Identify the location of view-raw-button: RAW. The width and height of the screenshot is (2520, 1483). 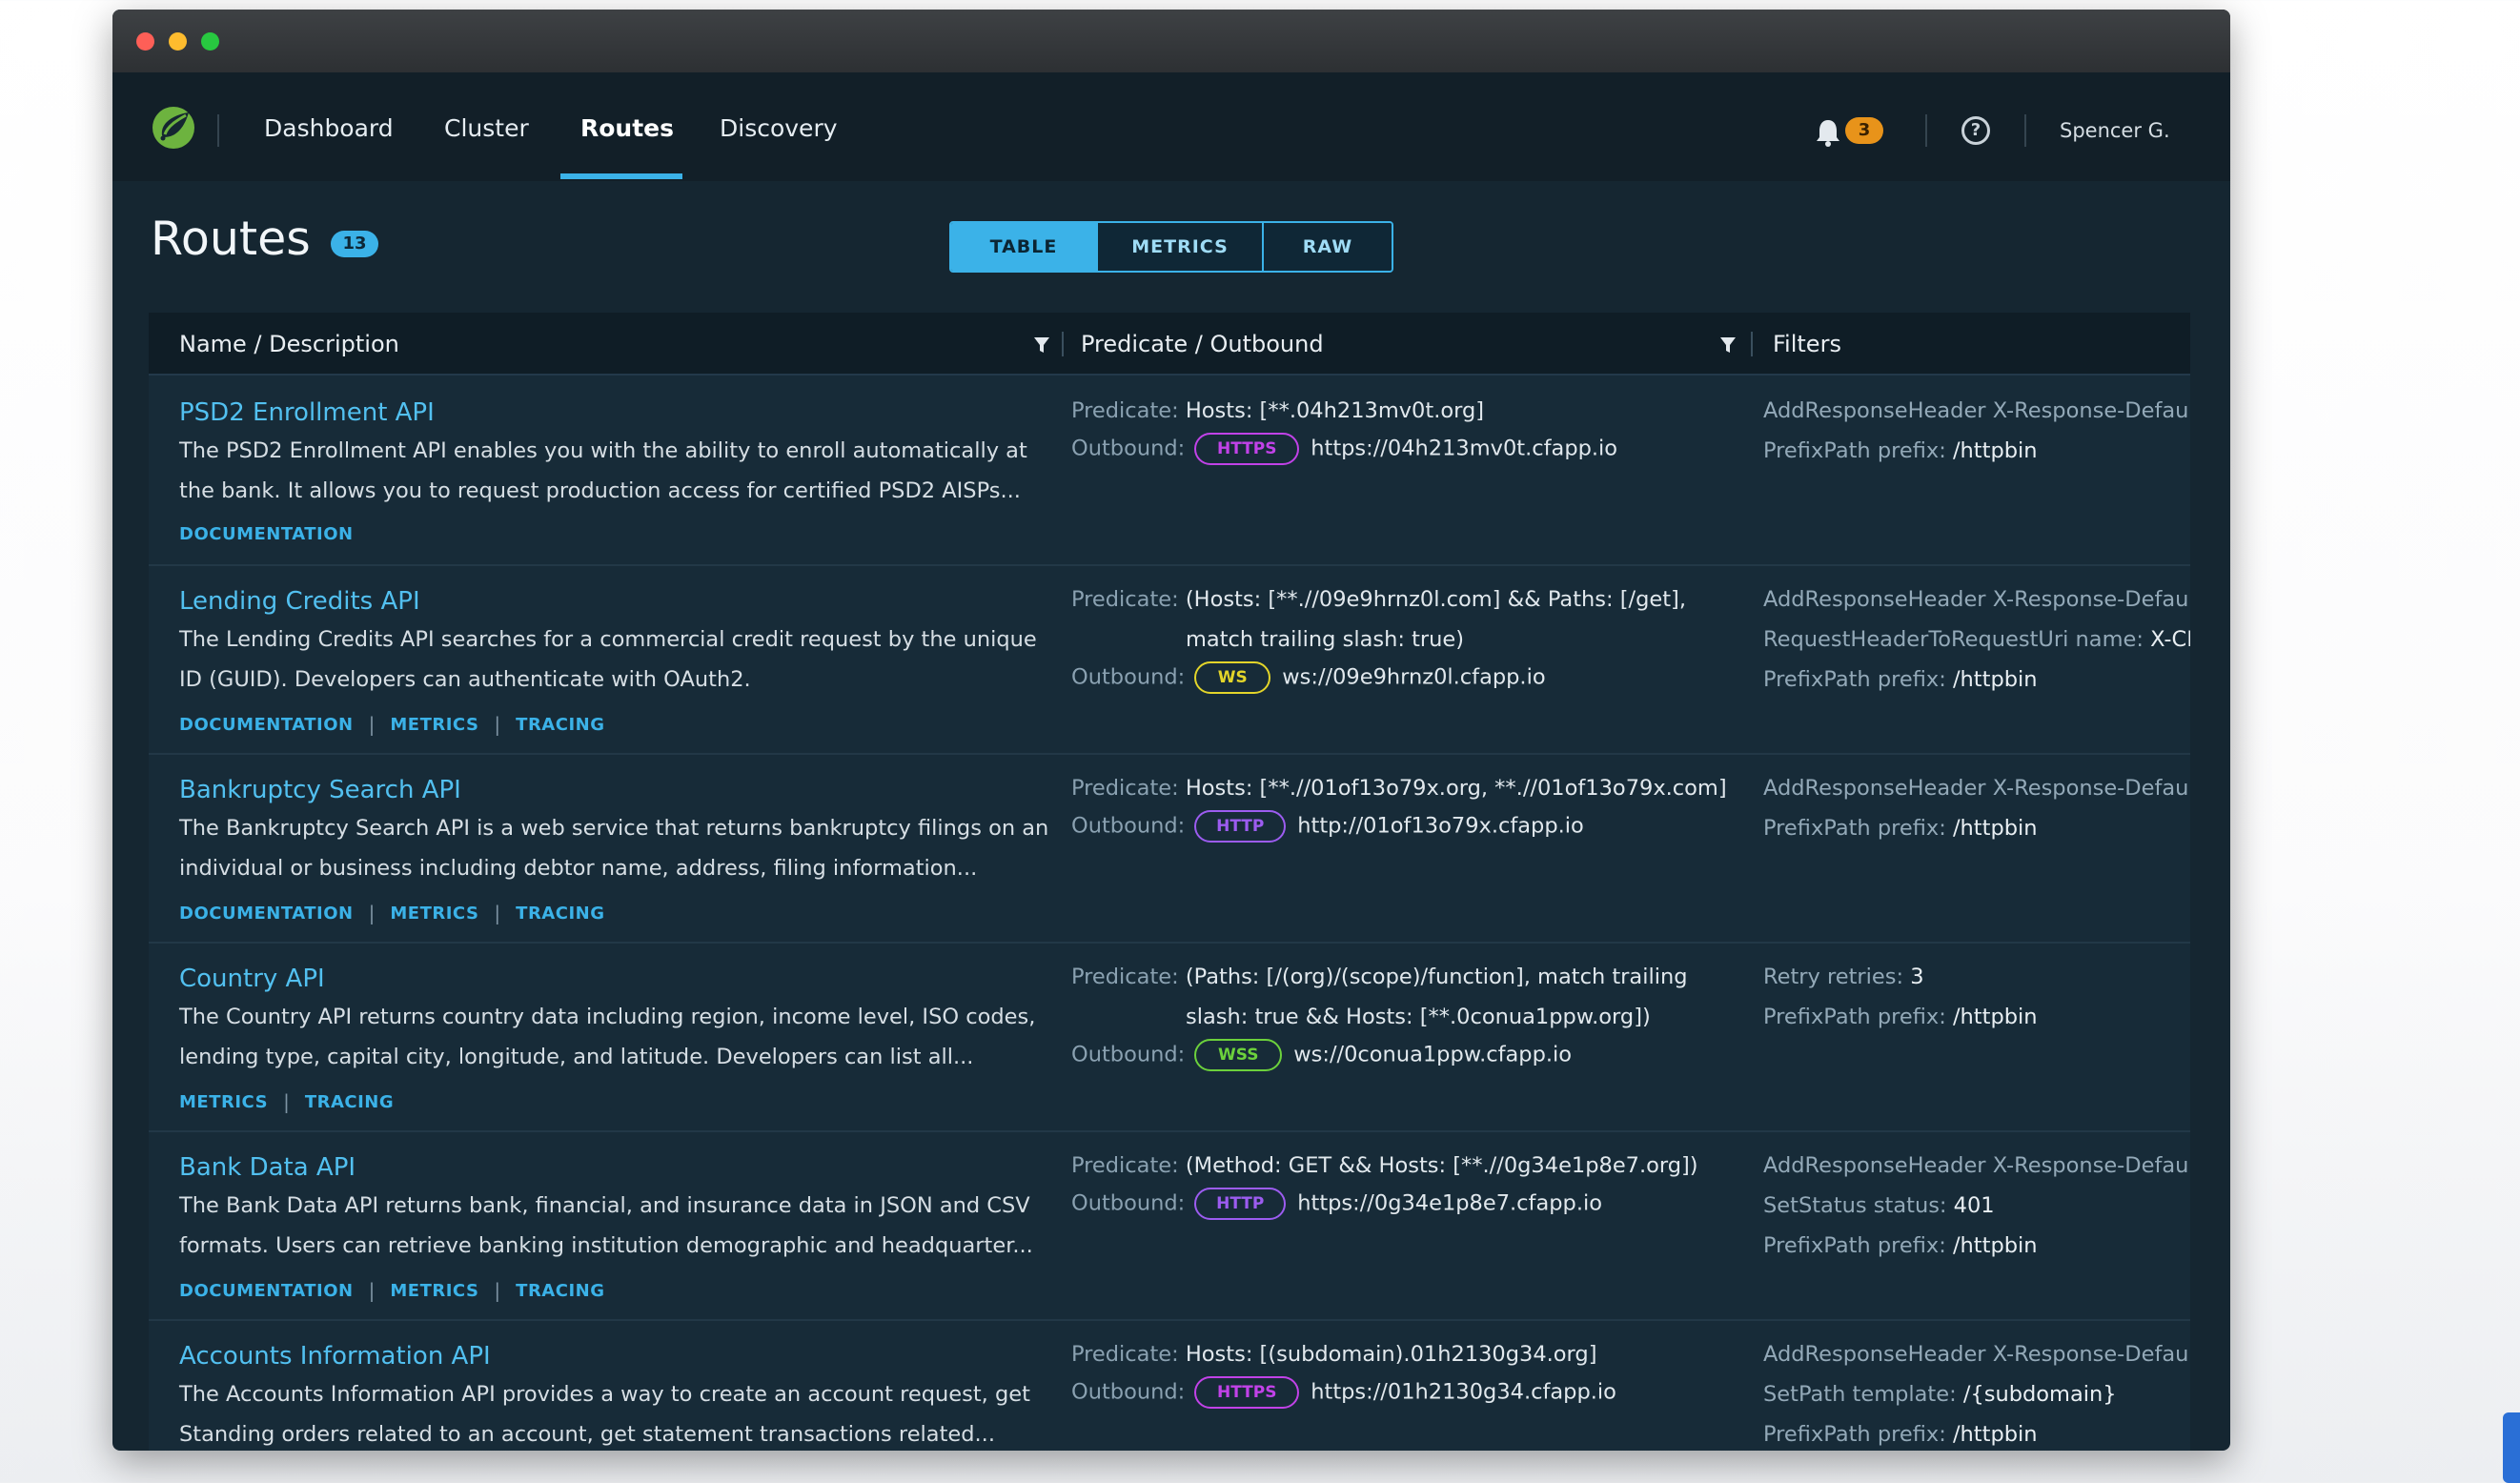
(1328, 247).